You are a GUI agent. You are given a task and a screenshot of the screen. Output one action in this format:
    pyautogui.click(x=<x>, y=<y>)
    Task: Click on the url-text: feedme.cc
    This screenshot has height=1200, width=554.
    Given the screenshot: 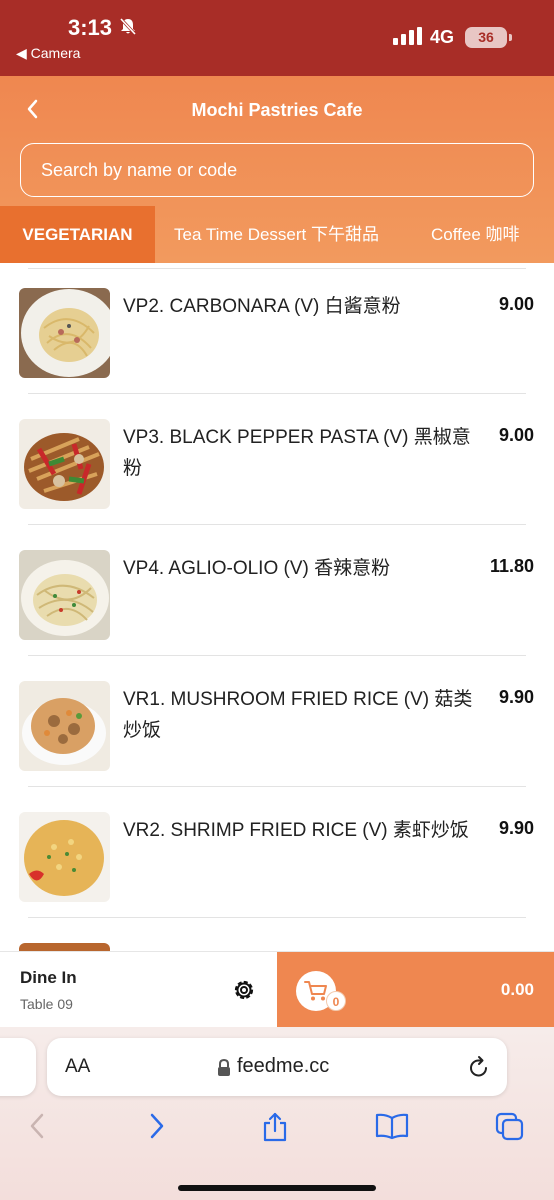 What is the action you would take?
    pyautogui.click(x=283, y=1066)
    